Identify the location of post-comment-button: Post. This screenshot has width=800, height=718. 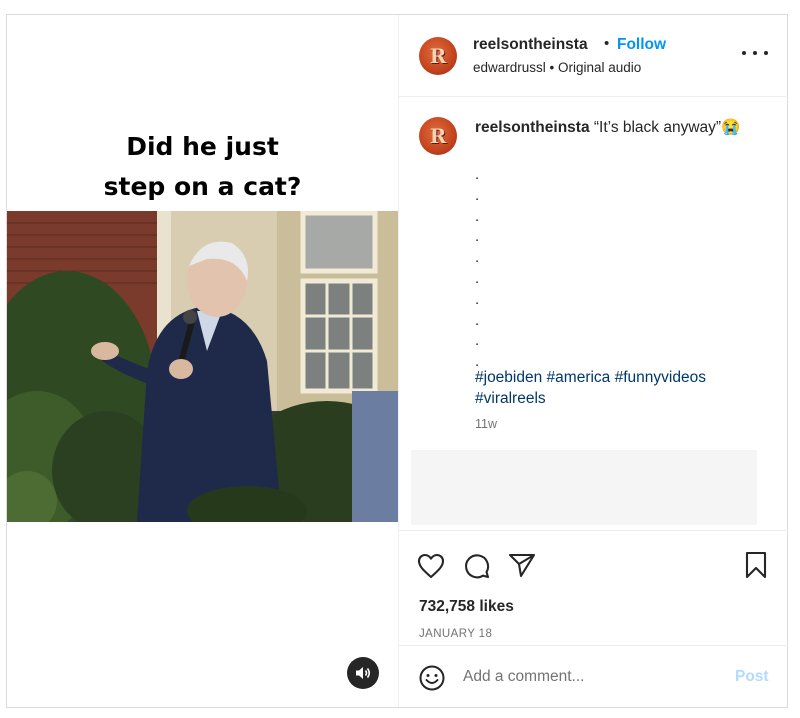
(752, 677).